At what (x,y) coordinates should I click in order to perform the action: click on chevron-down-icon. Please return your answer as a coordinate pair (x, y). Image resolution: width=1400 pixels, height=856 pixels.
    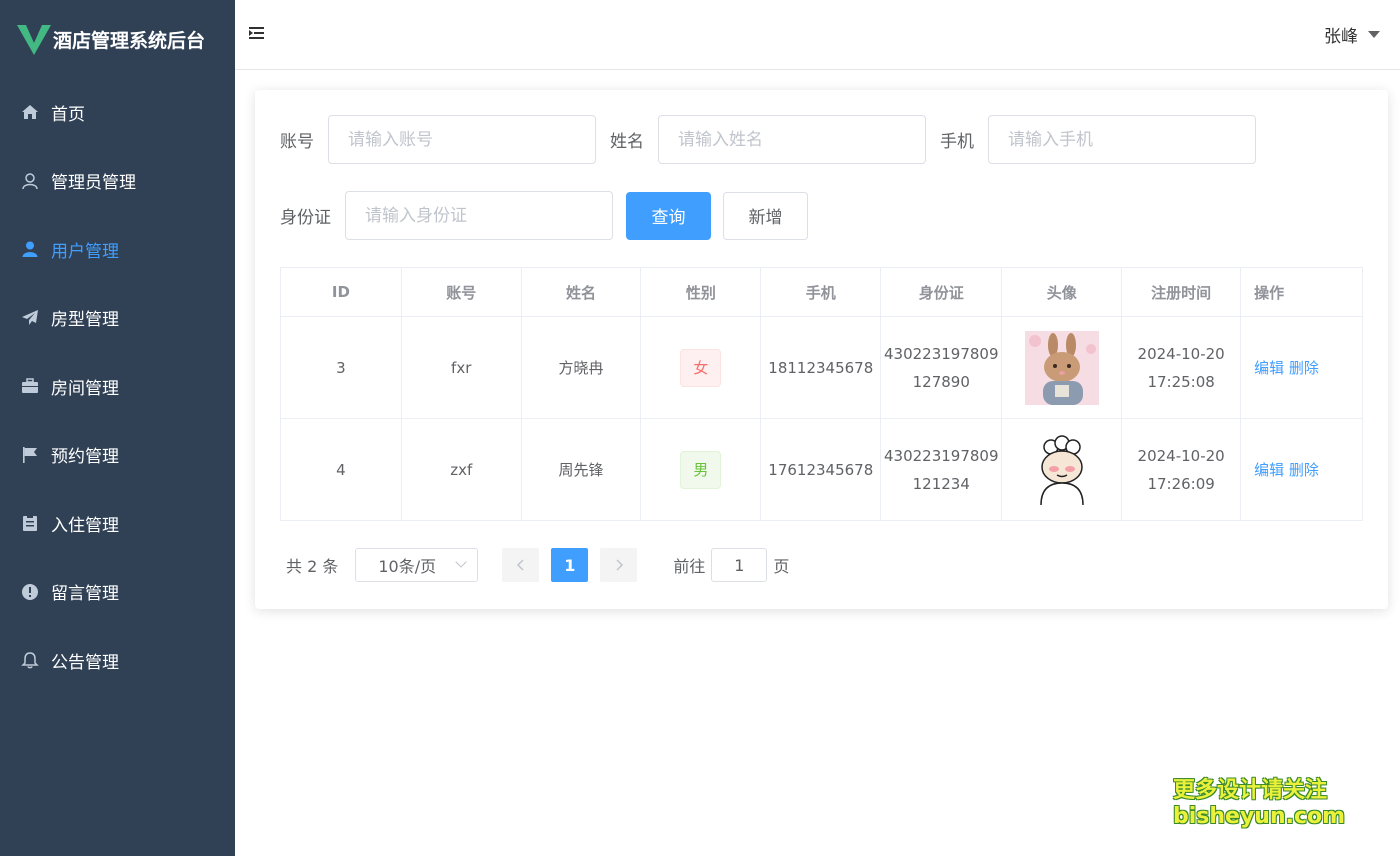
    Looking at the image, I should click on (461, 562).